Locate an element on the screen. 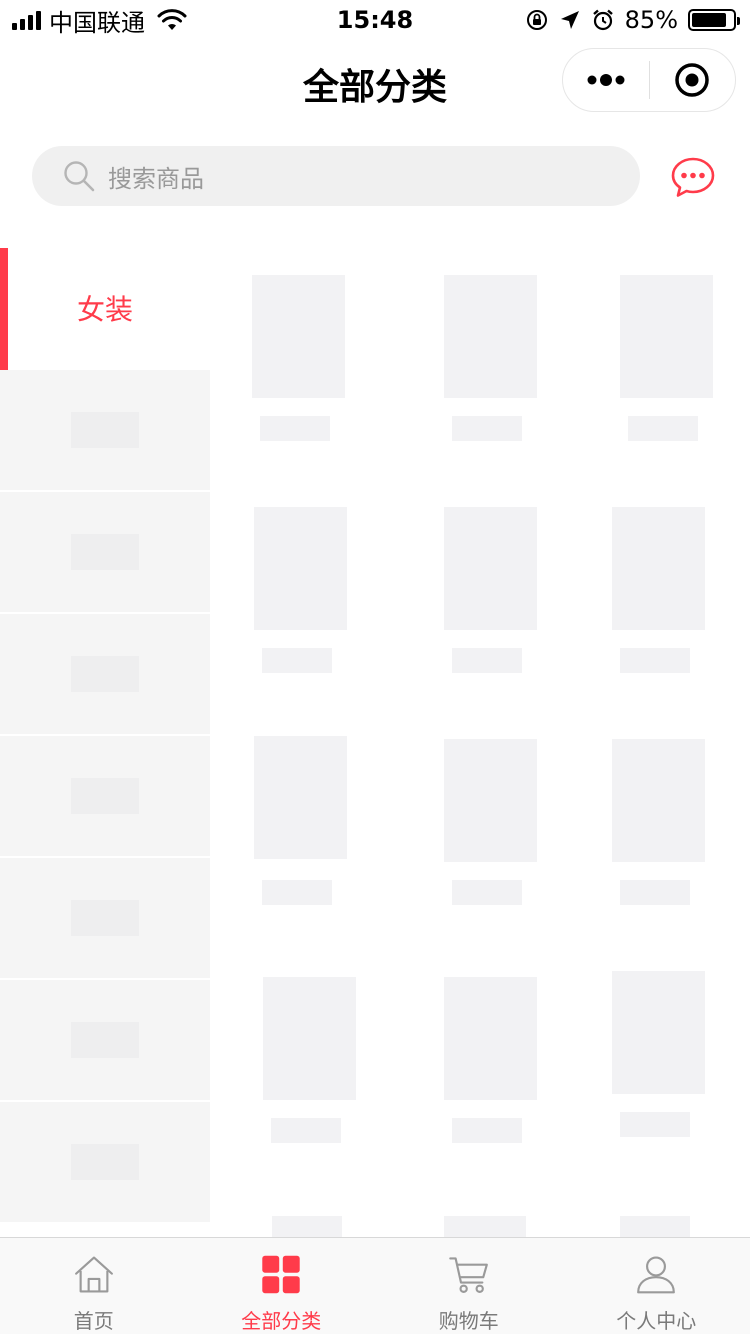 The width and height of the screenshot is (750, 1334). home-icon is located at coordinates (93, 1274).